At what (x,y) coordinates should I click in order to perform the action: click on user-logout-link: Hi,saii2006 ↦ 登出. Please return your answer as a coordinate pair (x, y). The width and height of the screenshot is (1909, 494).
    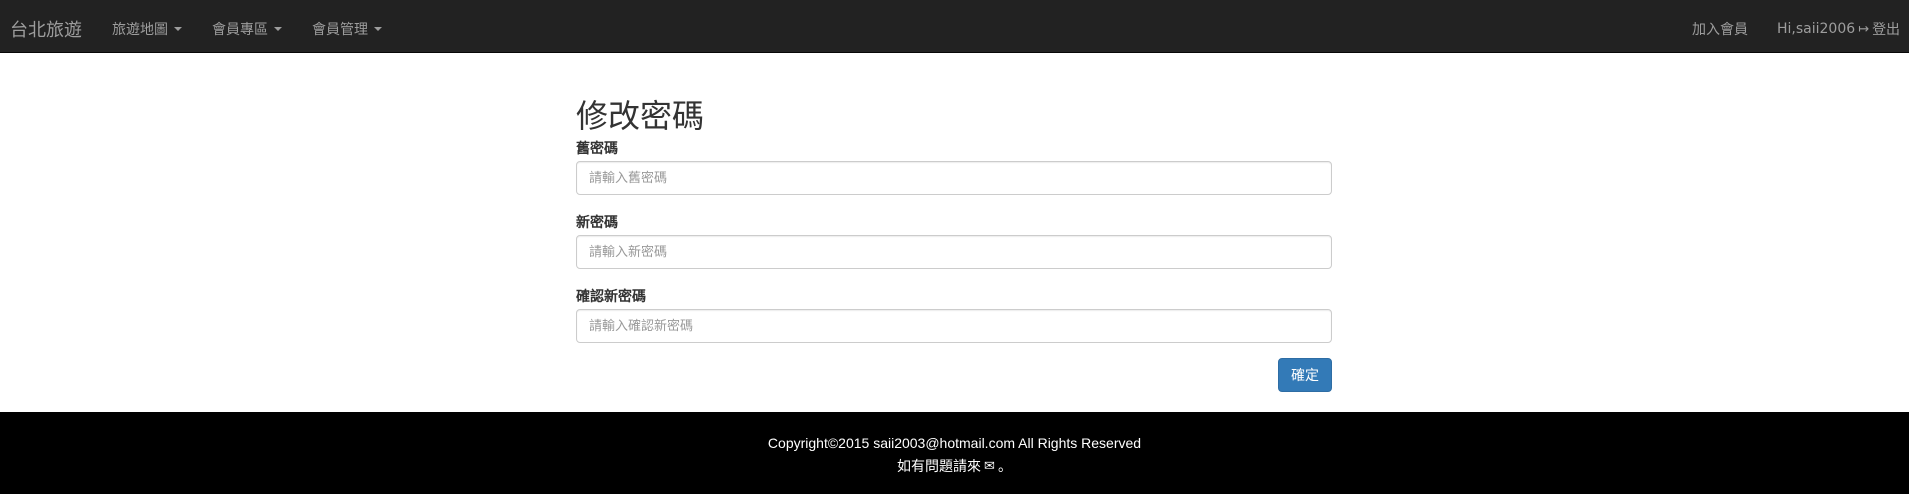
    Looking at the image, I should click on (1838, 29).